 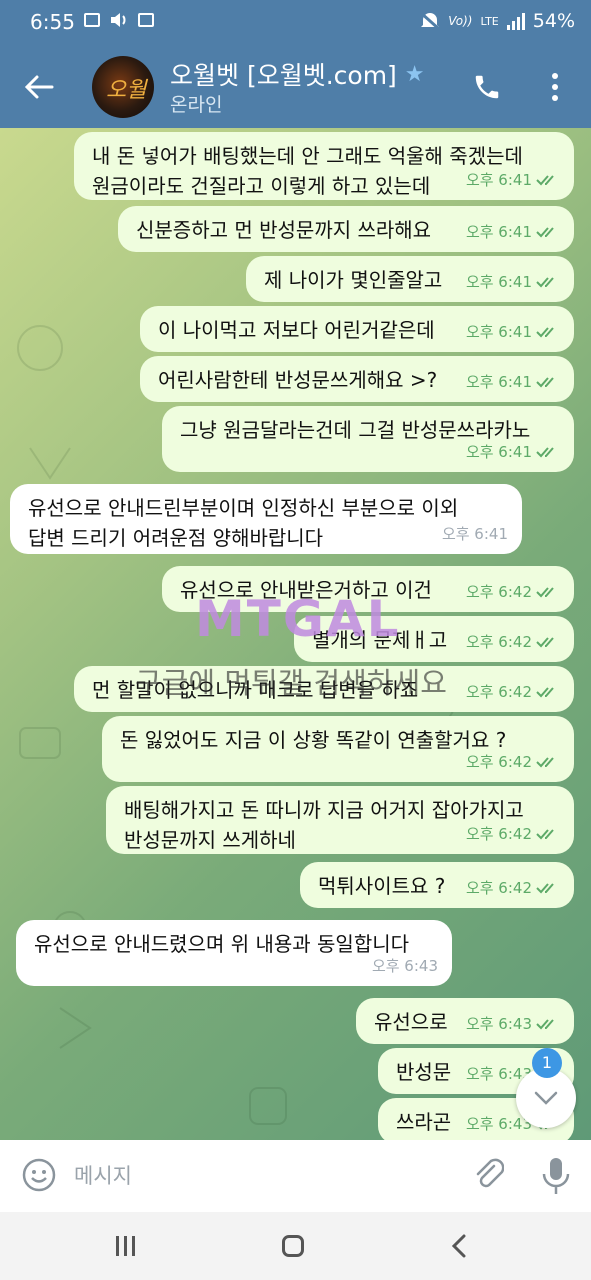 What do you see at coordinates (357, 379) in the screenshot?
I see `message-bubble-outgoing: 어린사람한테 반성문쓰게해요 >? 오후 6:41` at bounding box center [357, 379].